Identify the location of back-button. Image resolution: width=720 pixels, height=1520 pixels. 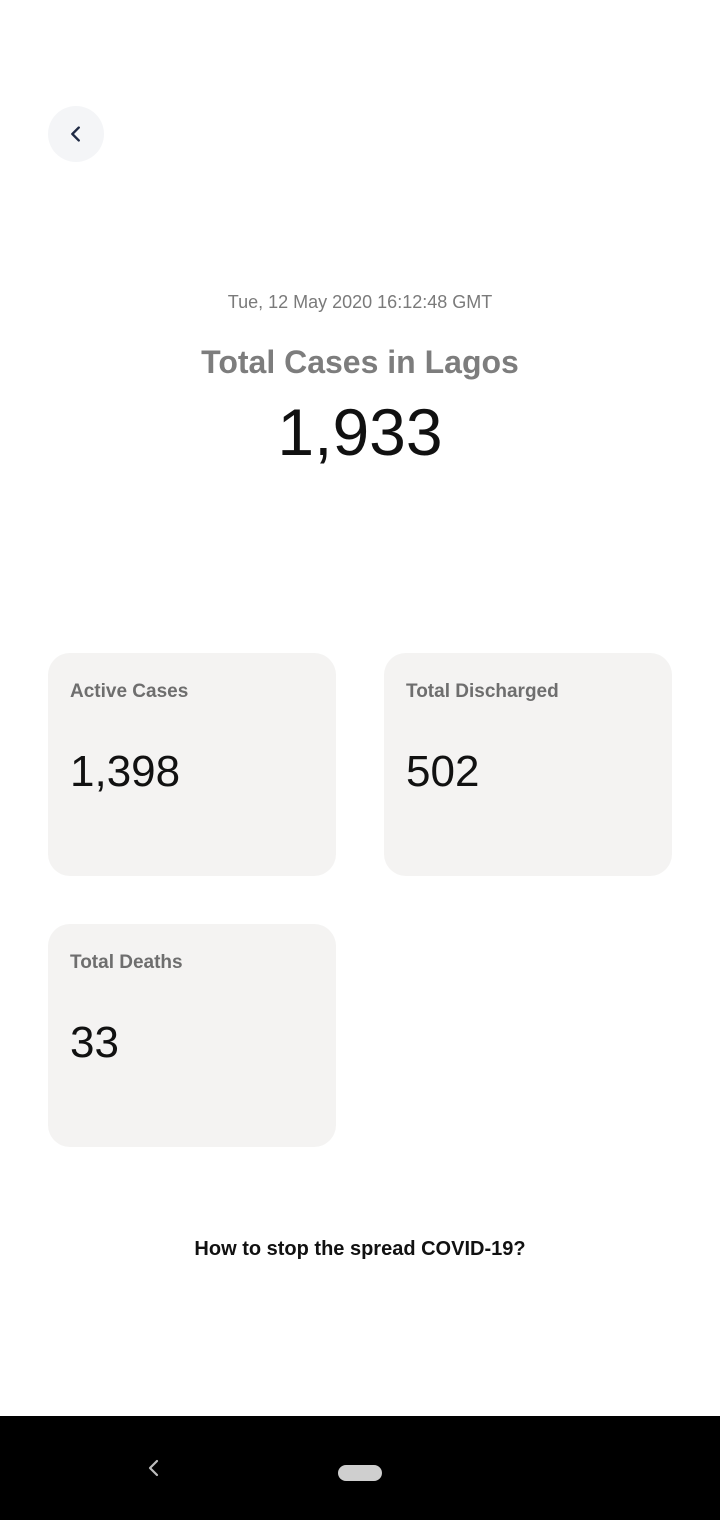
(76, 134).